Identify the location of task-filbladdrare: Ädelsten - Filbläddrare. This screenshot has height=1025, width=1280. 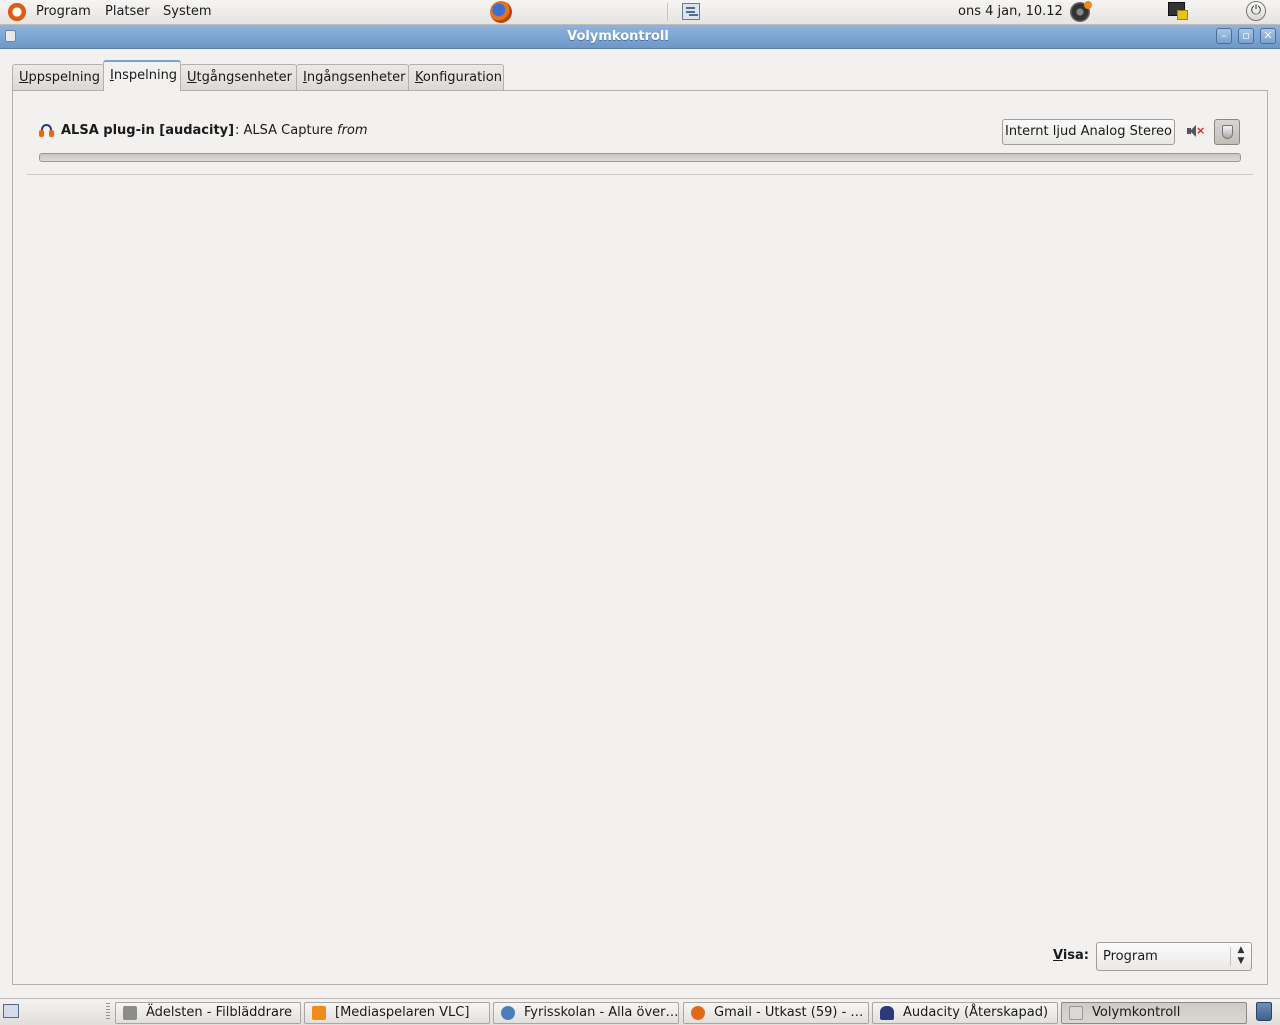
(208, 1013).